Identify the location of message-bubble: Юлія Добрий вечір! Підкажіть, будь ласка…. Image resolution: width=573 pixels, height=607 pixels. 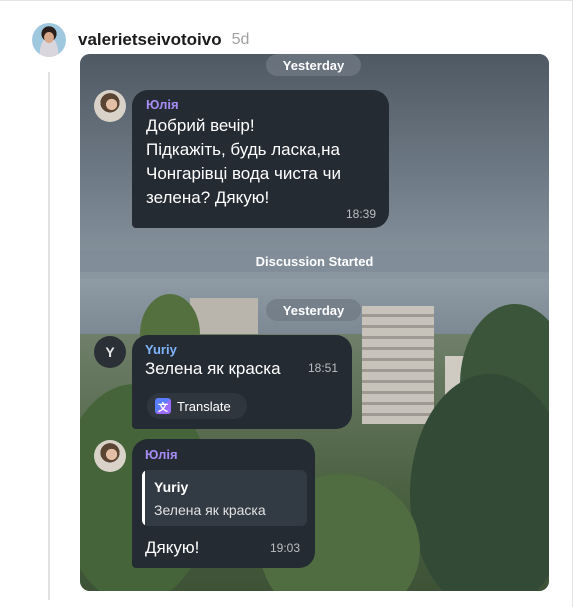
(260, 159).